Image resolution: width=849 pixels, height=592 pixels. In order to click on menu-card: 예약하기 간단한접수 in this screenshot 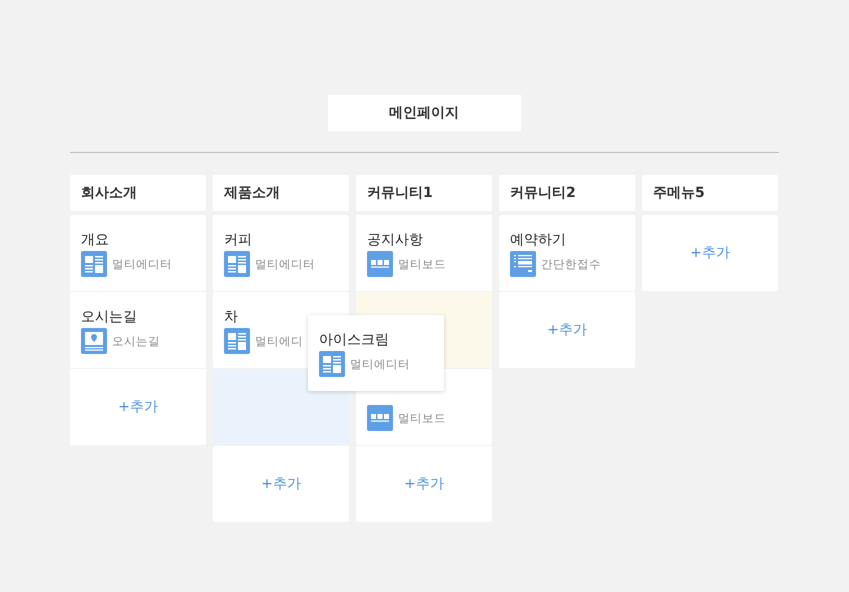, I will do `click(567, 253)`.